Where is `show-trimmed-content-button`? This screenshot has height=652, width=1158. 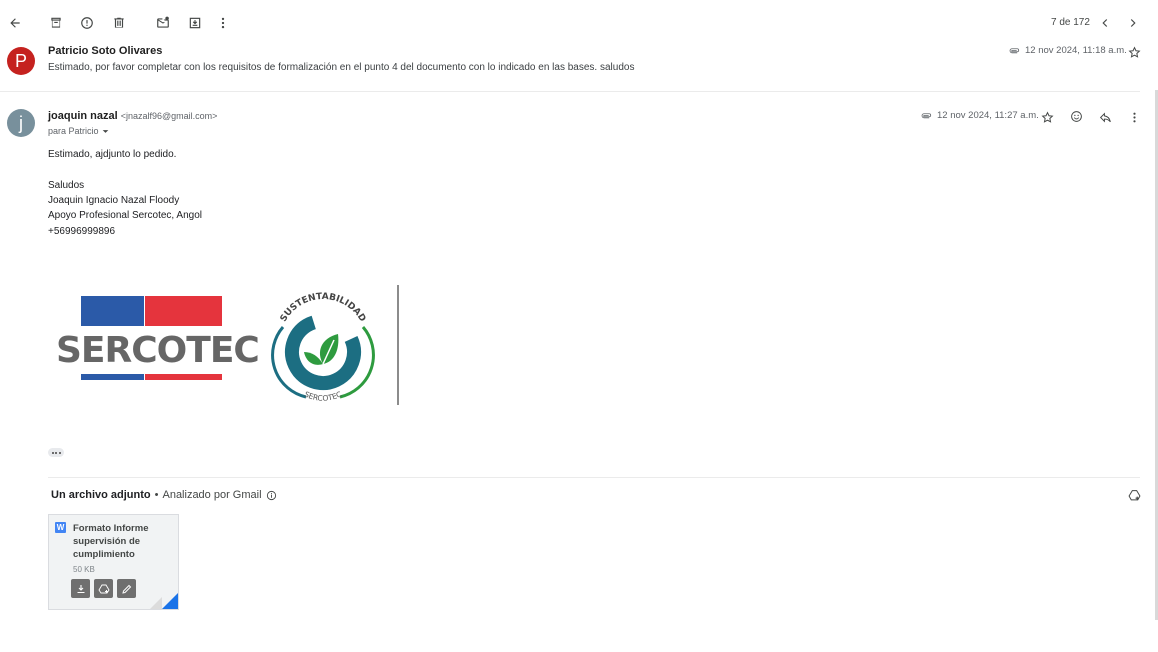 show-trimmed-content-button is located at coordinates (56, 452).